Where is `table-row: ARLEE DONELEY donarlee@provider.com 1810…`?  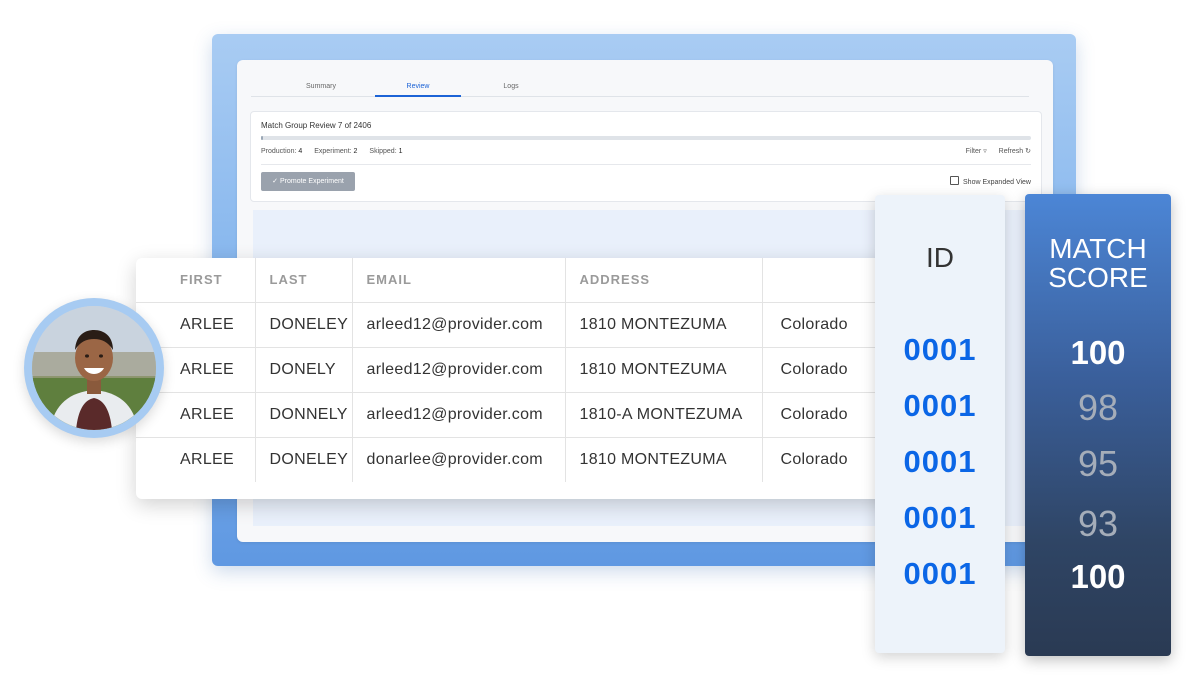
table-row: ARLEE DONELEY donarlee@provider.com 1810… is located at coordinates (531, 459).